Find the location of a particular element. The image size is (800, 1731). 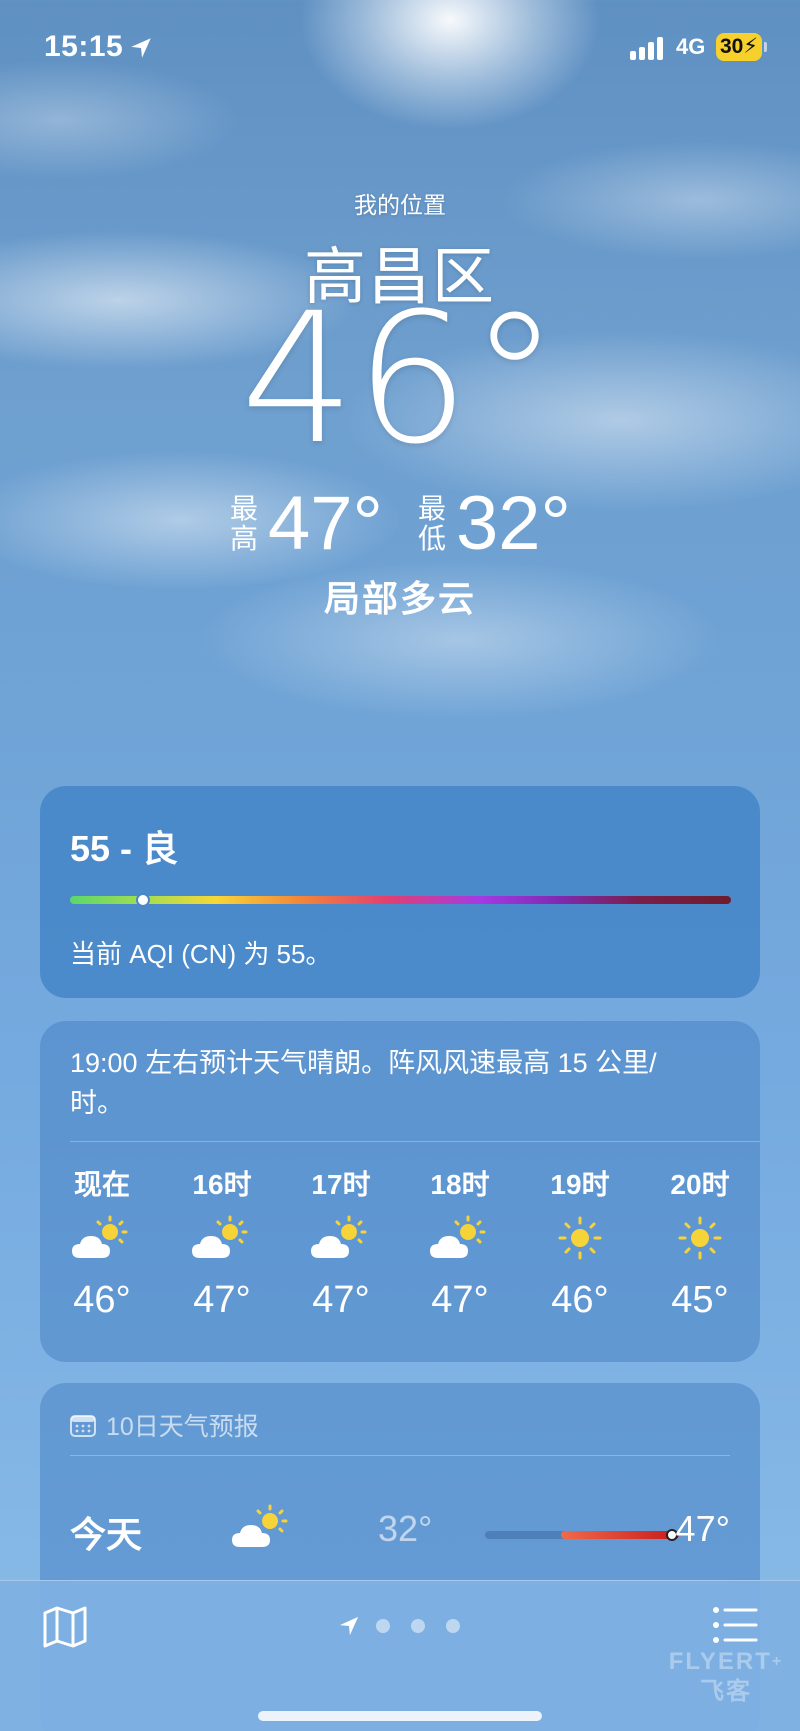

low-temp: 32° is located at coordinates (513, 523).